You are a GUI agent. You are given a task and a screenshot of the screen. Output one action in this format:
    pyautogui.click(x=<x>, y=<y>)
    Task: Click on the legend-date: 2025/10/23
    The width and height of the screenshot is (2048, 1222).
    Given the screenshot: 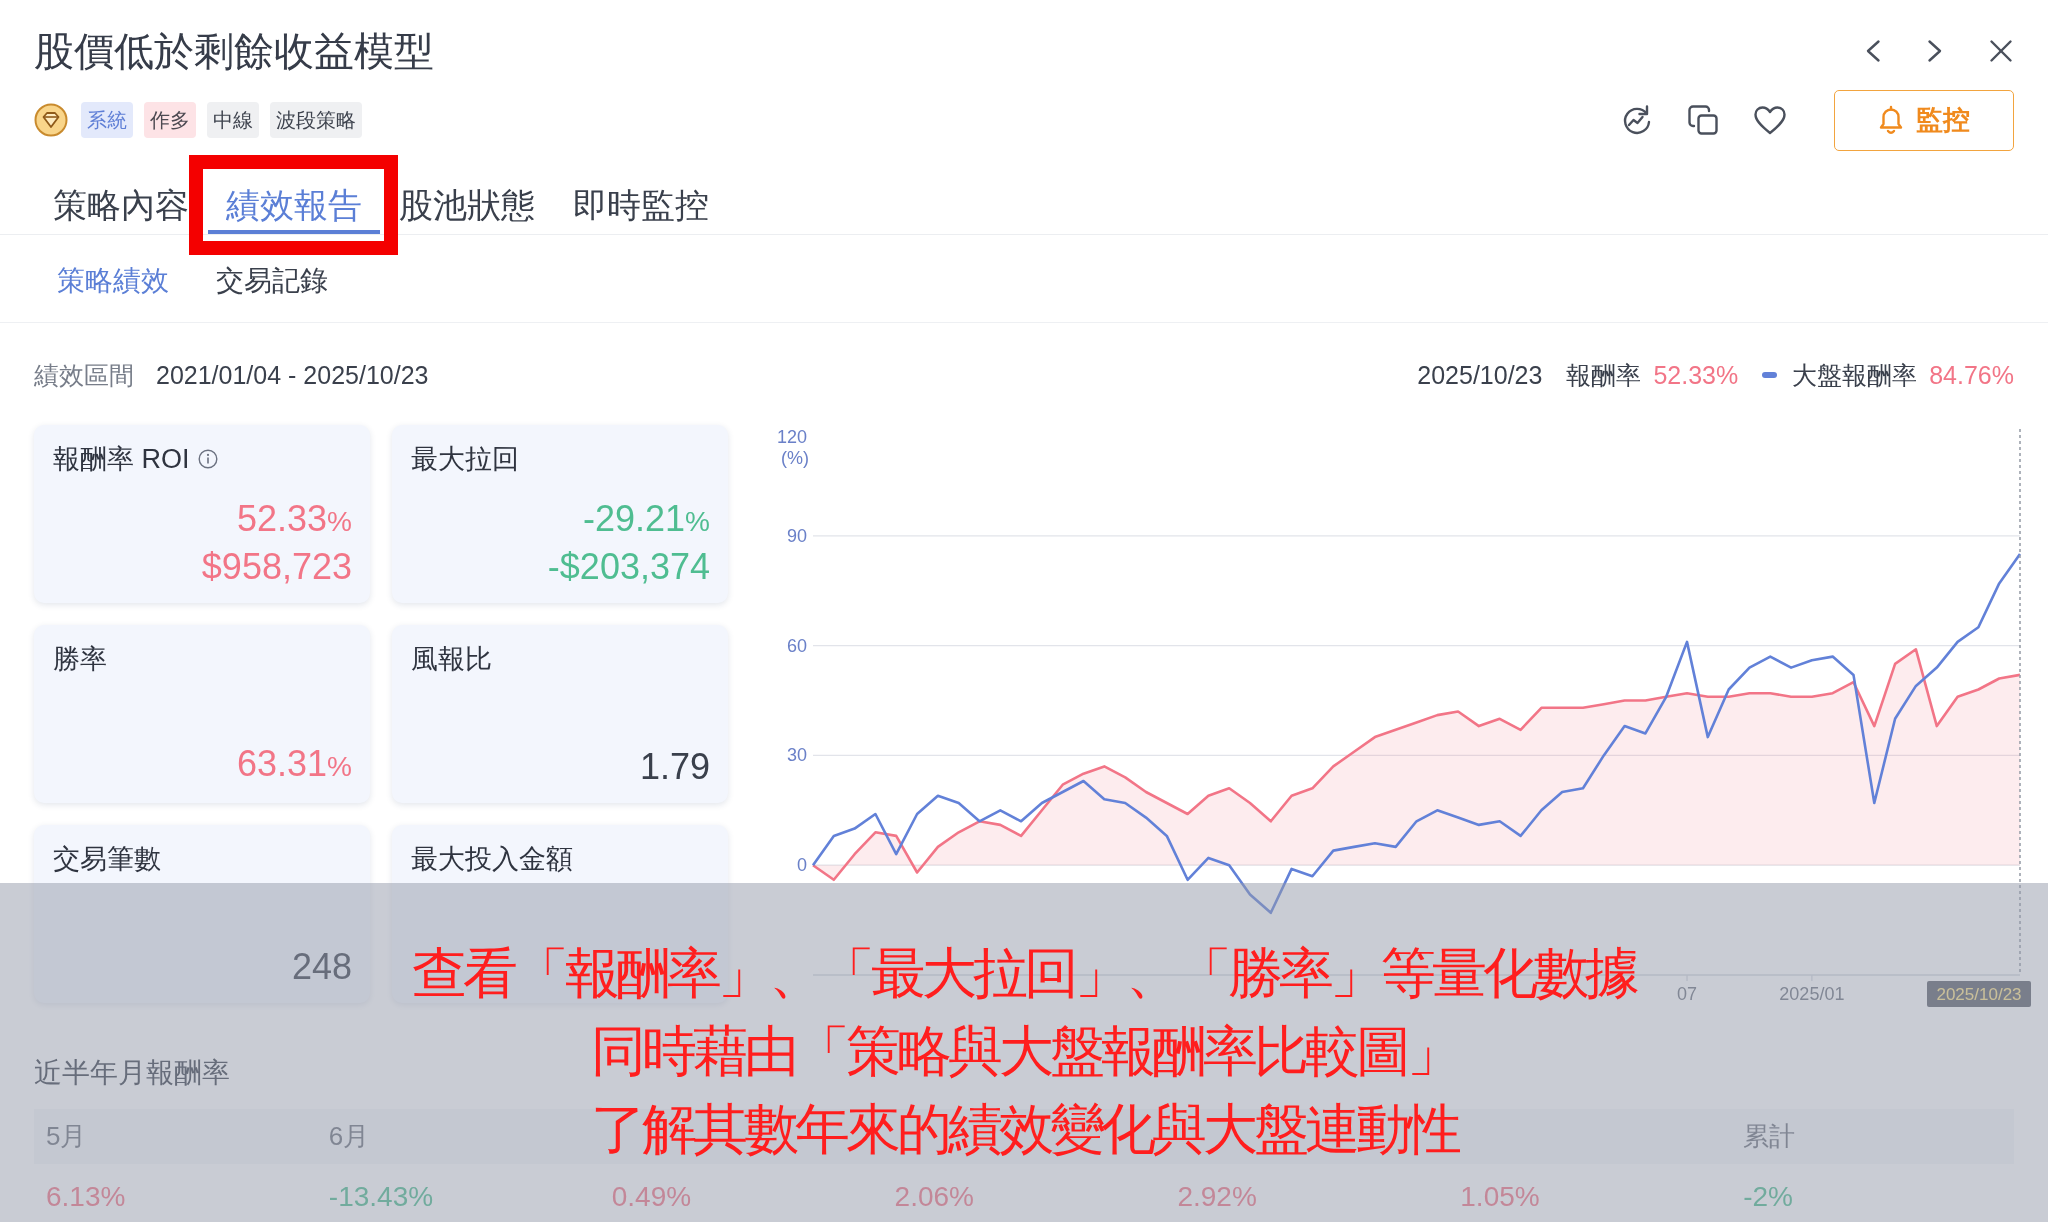 What is the action you would take?
    pyautogui.click(x=1480, y=375)
    